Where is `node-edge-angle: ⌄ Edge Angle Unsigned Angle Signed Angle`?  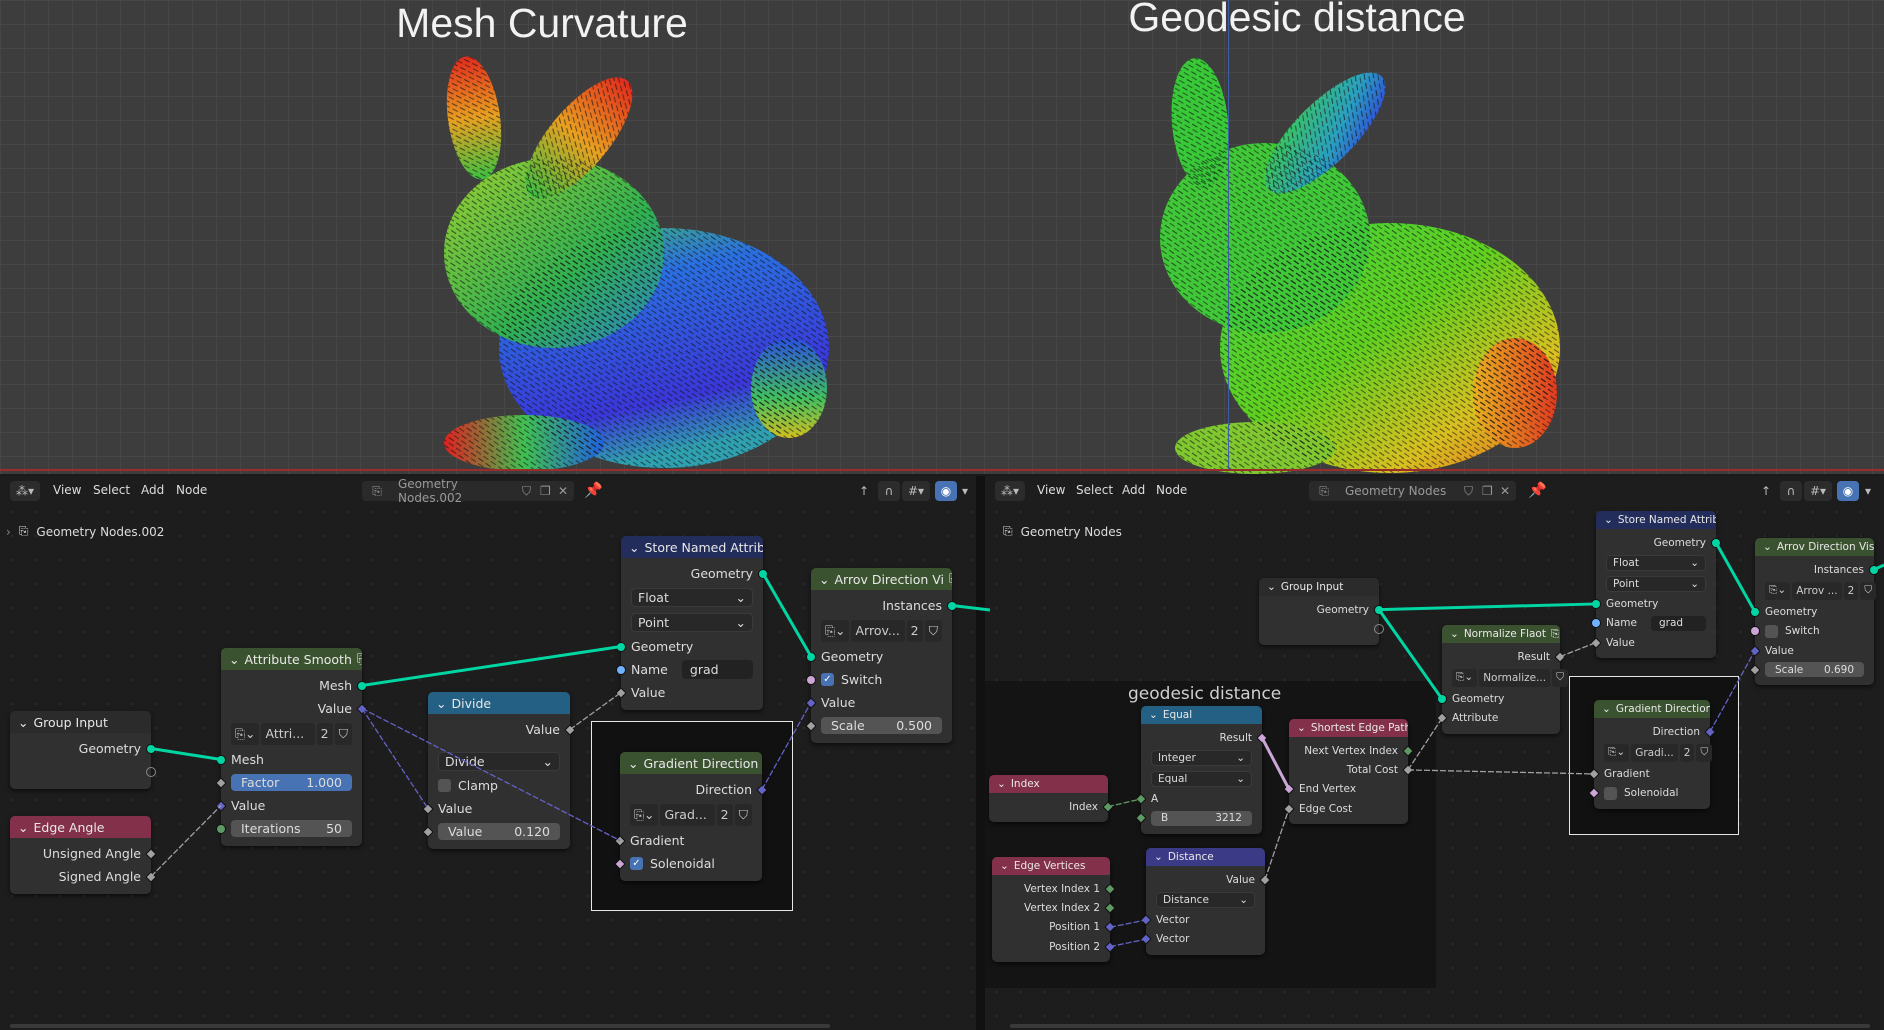 node-edge-angle: ⌄ Edge Angle Unsigned Angle Signed Angle is located at coordinates (83, 855).